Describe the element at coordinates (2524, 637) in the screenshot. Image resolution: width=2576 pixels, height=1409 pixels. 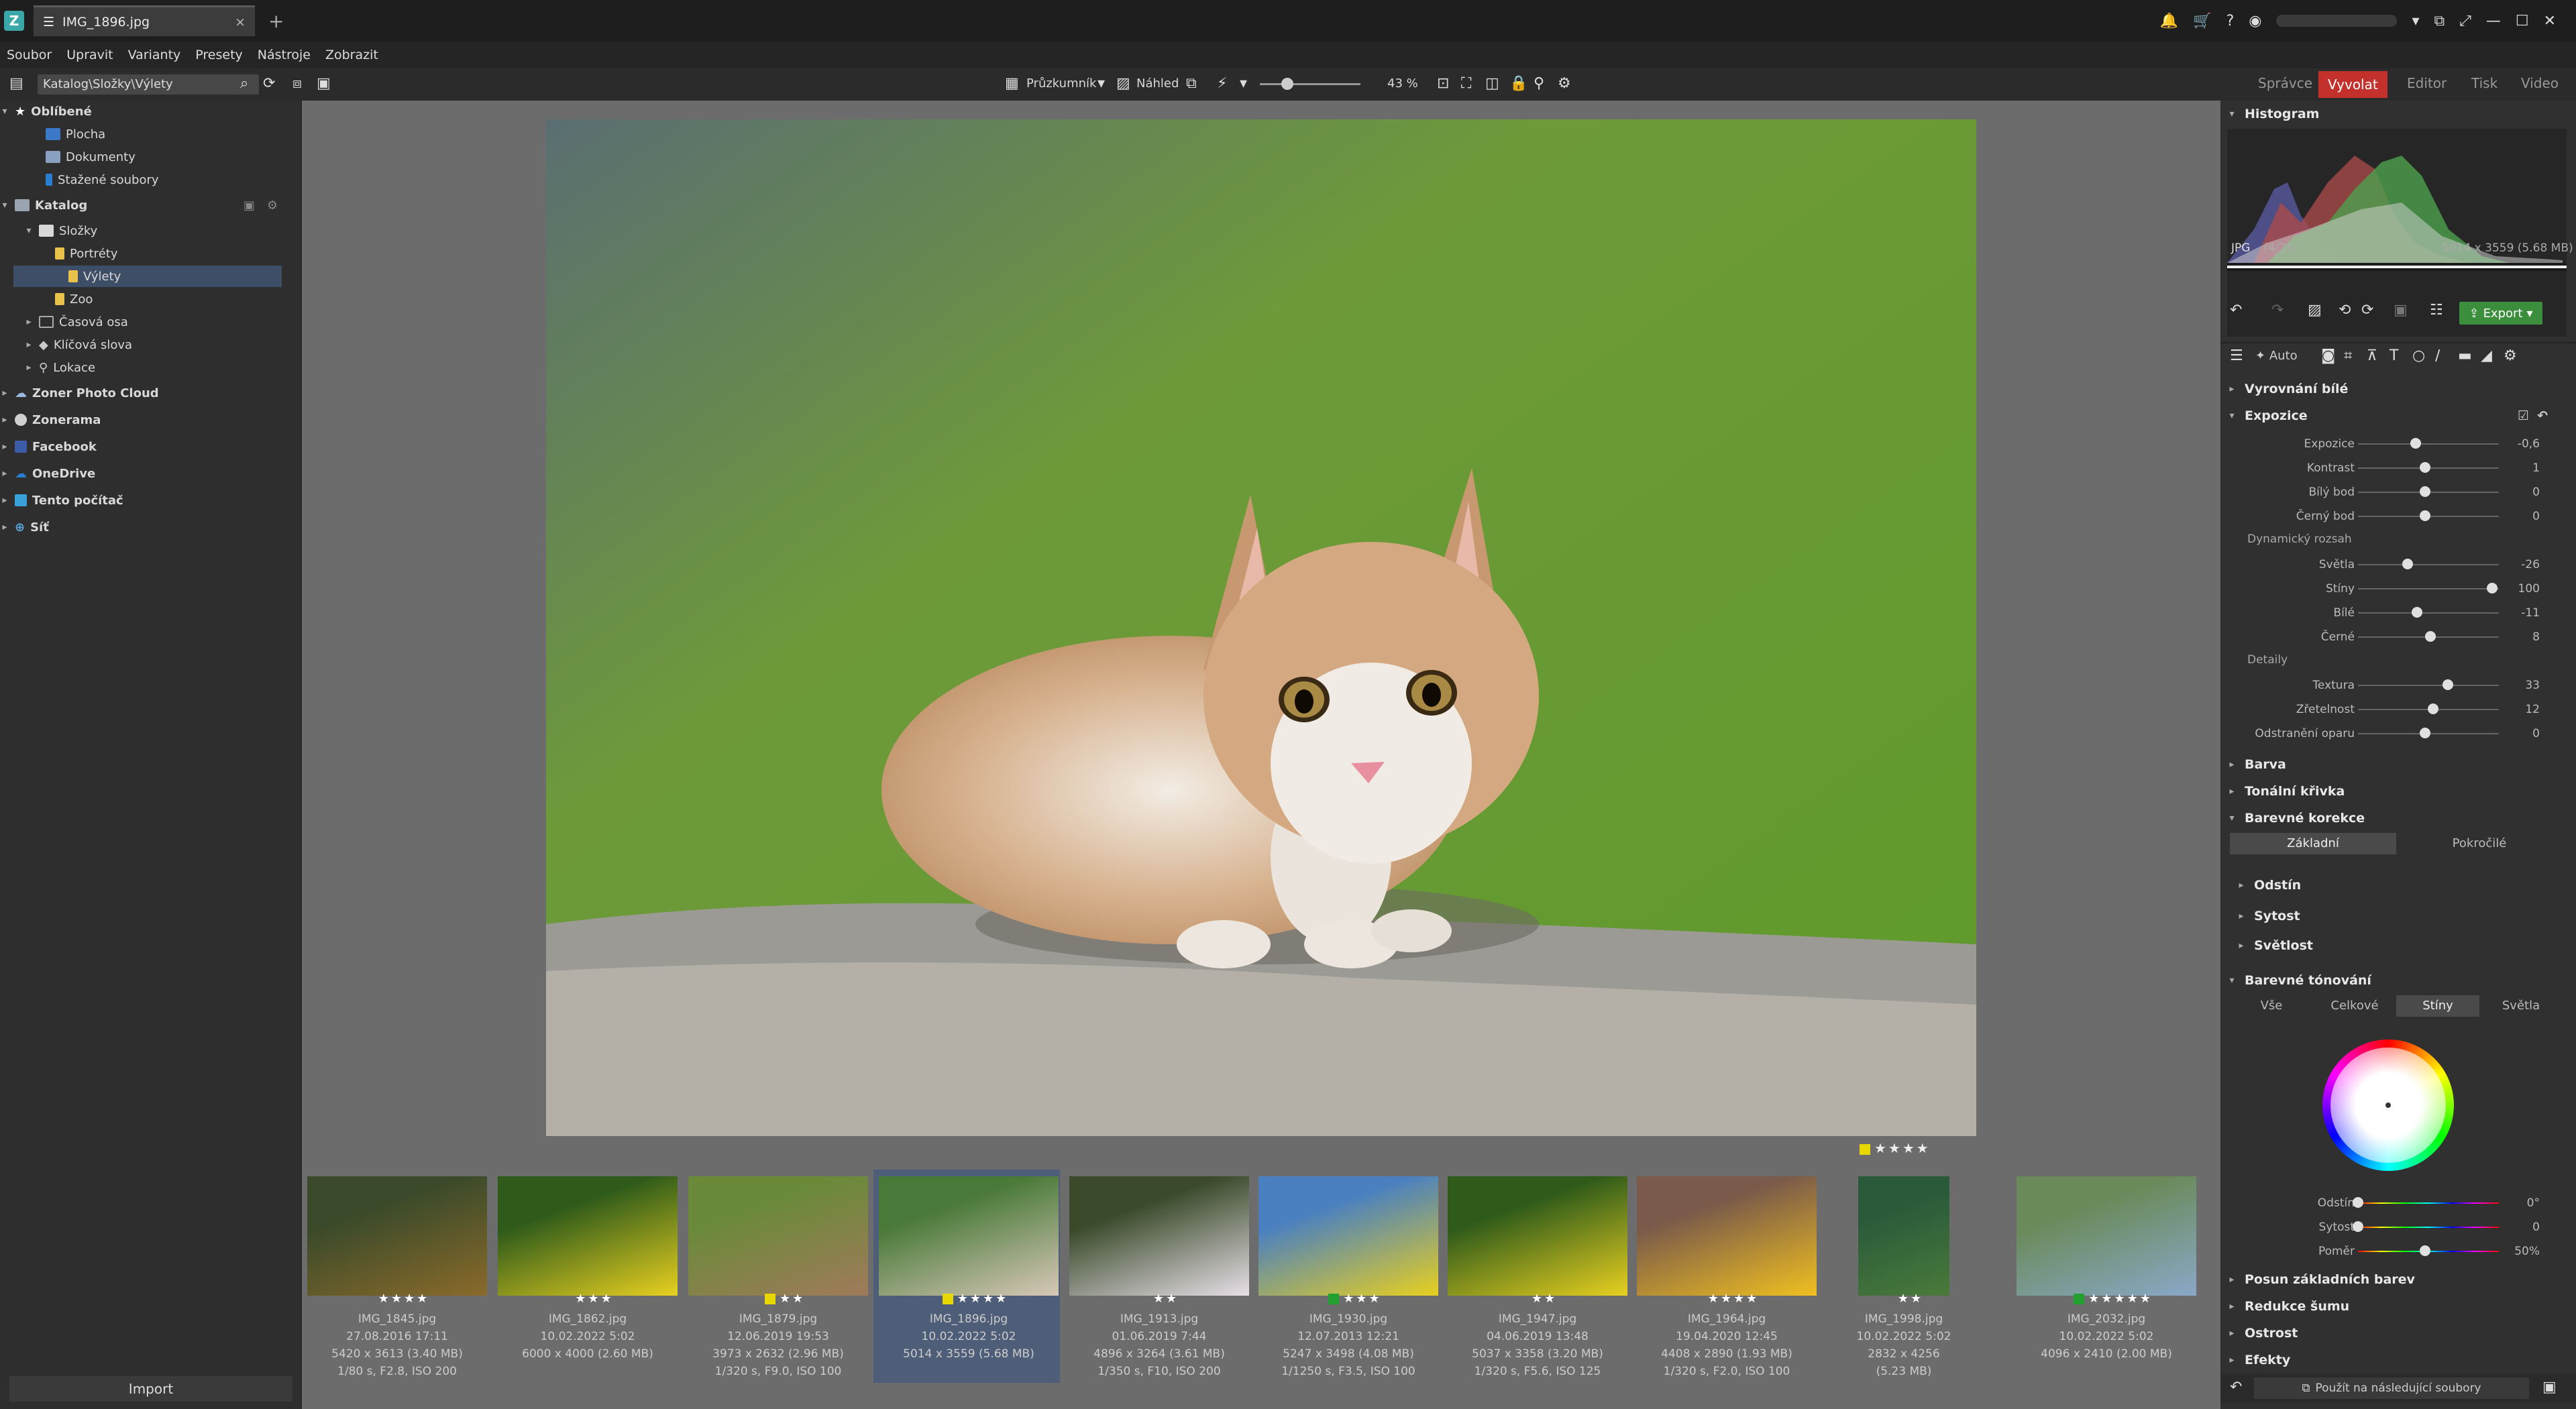
I see `slider-value: 8` at that location.